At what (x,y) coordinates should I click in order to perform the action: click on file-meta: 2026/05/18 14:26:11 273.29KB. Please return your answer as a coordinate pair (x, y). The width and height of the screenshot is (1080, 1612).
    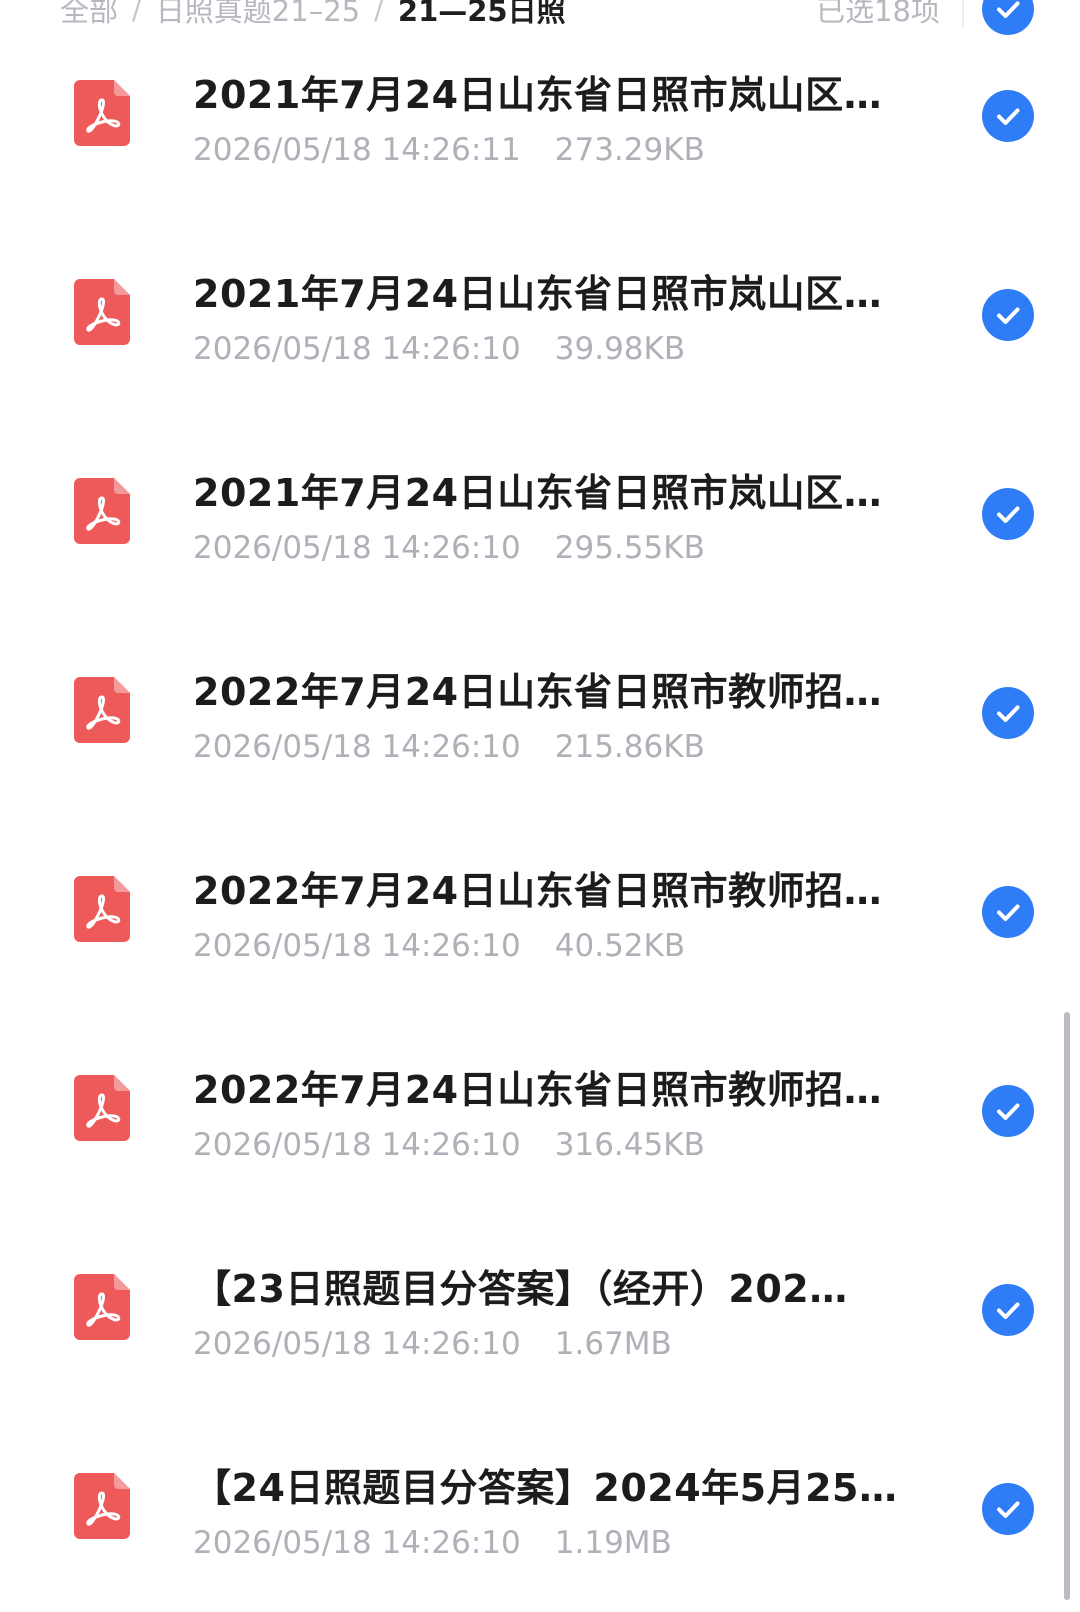
    Looking at the image, I should click on (449, 150).